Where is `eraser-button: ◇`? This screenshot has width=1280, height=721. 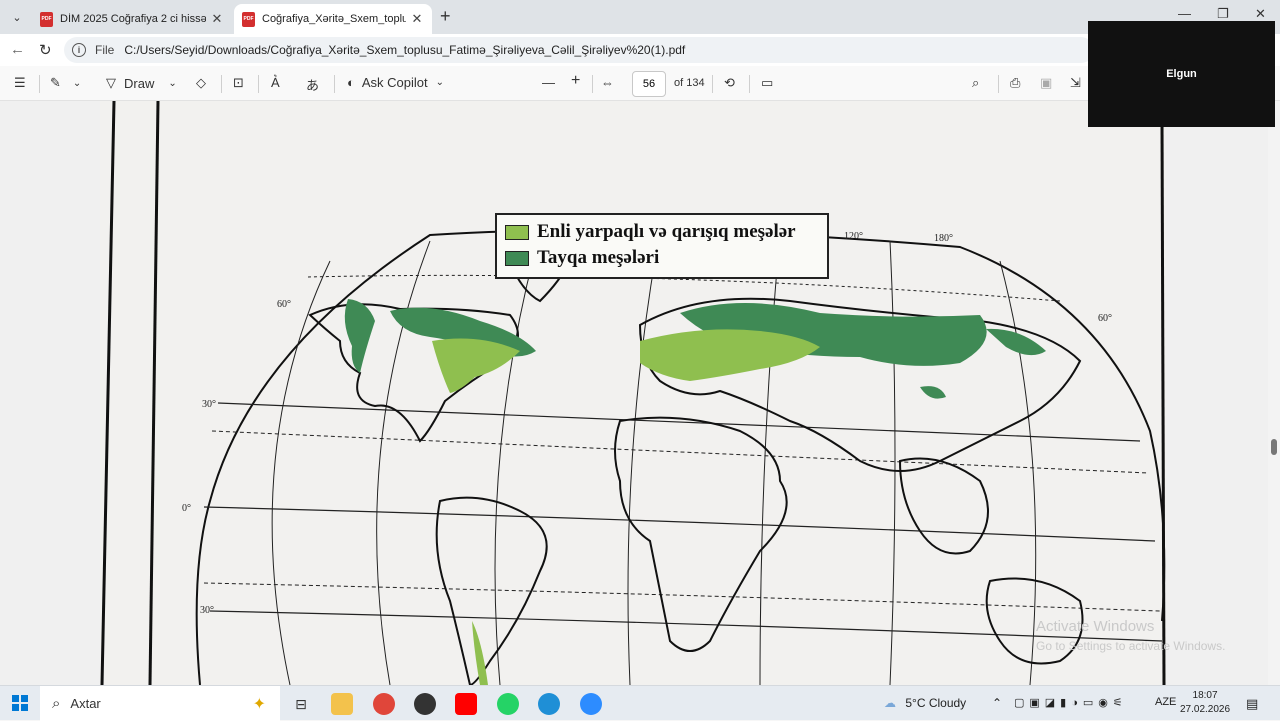
eraser-button: ◇ is located at coordinates (201, 83).